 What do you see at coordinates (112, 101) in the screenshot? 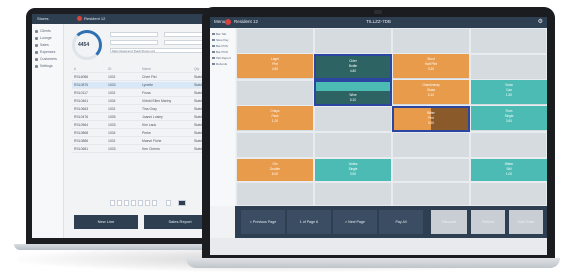
I see `cell: 1004` at bounding box center [112, 101].